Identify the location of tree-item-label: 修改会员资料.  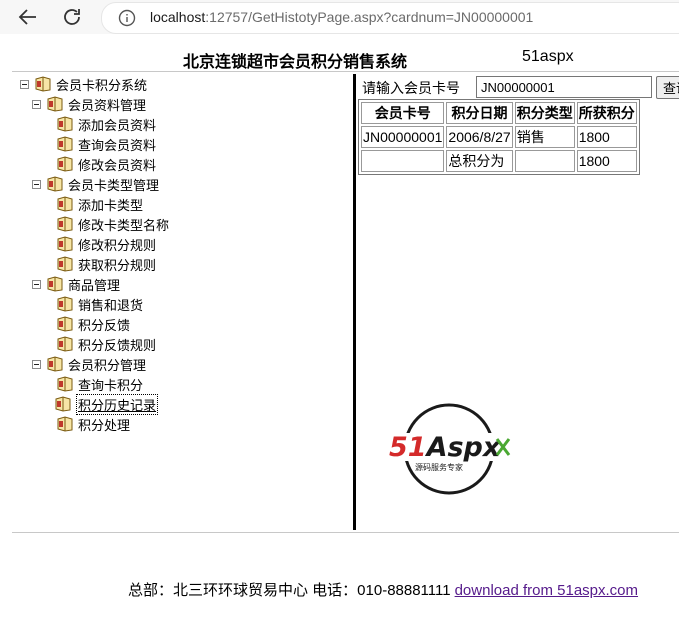
(117, 165).